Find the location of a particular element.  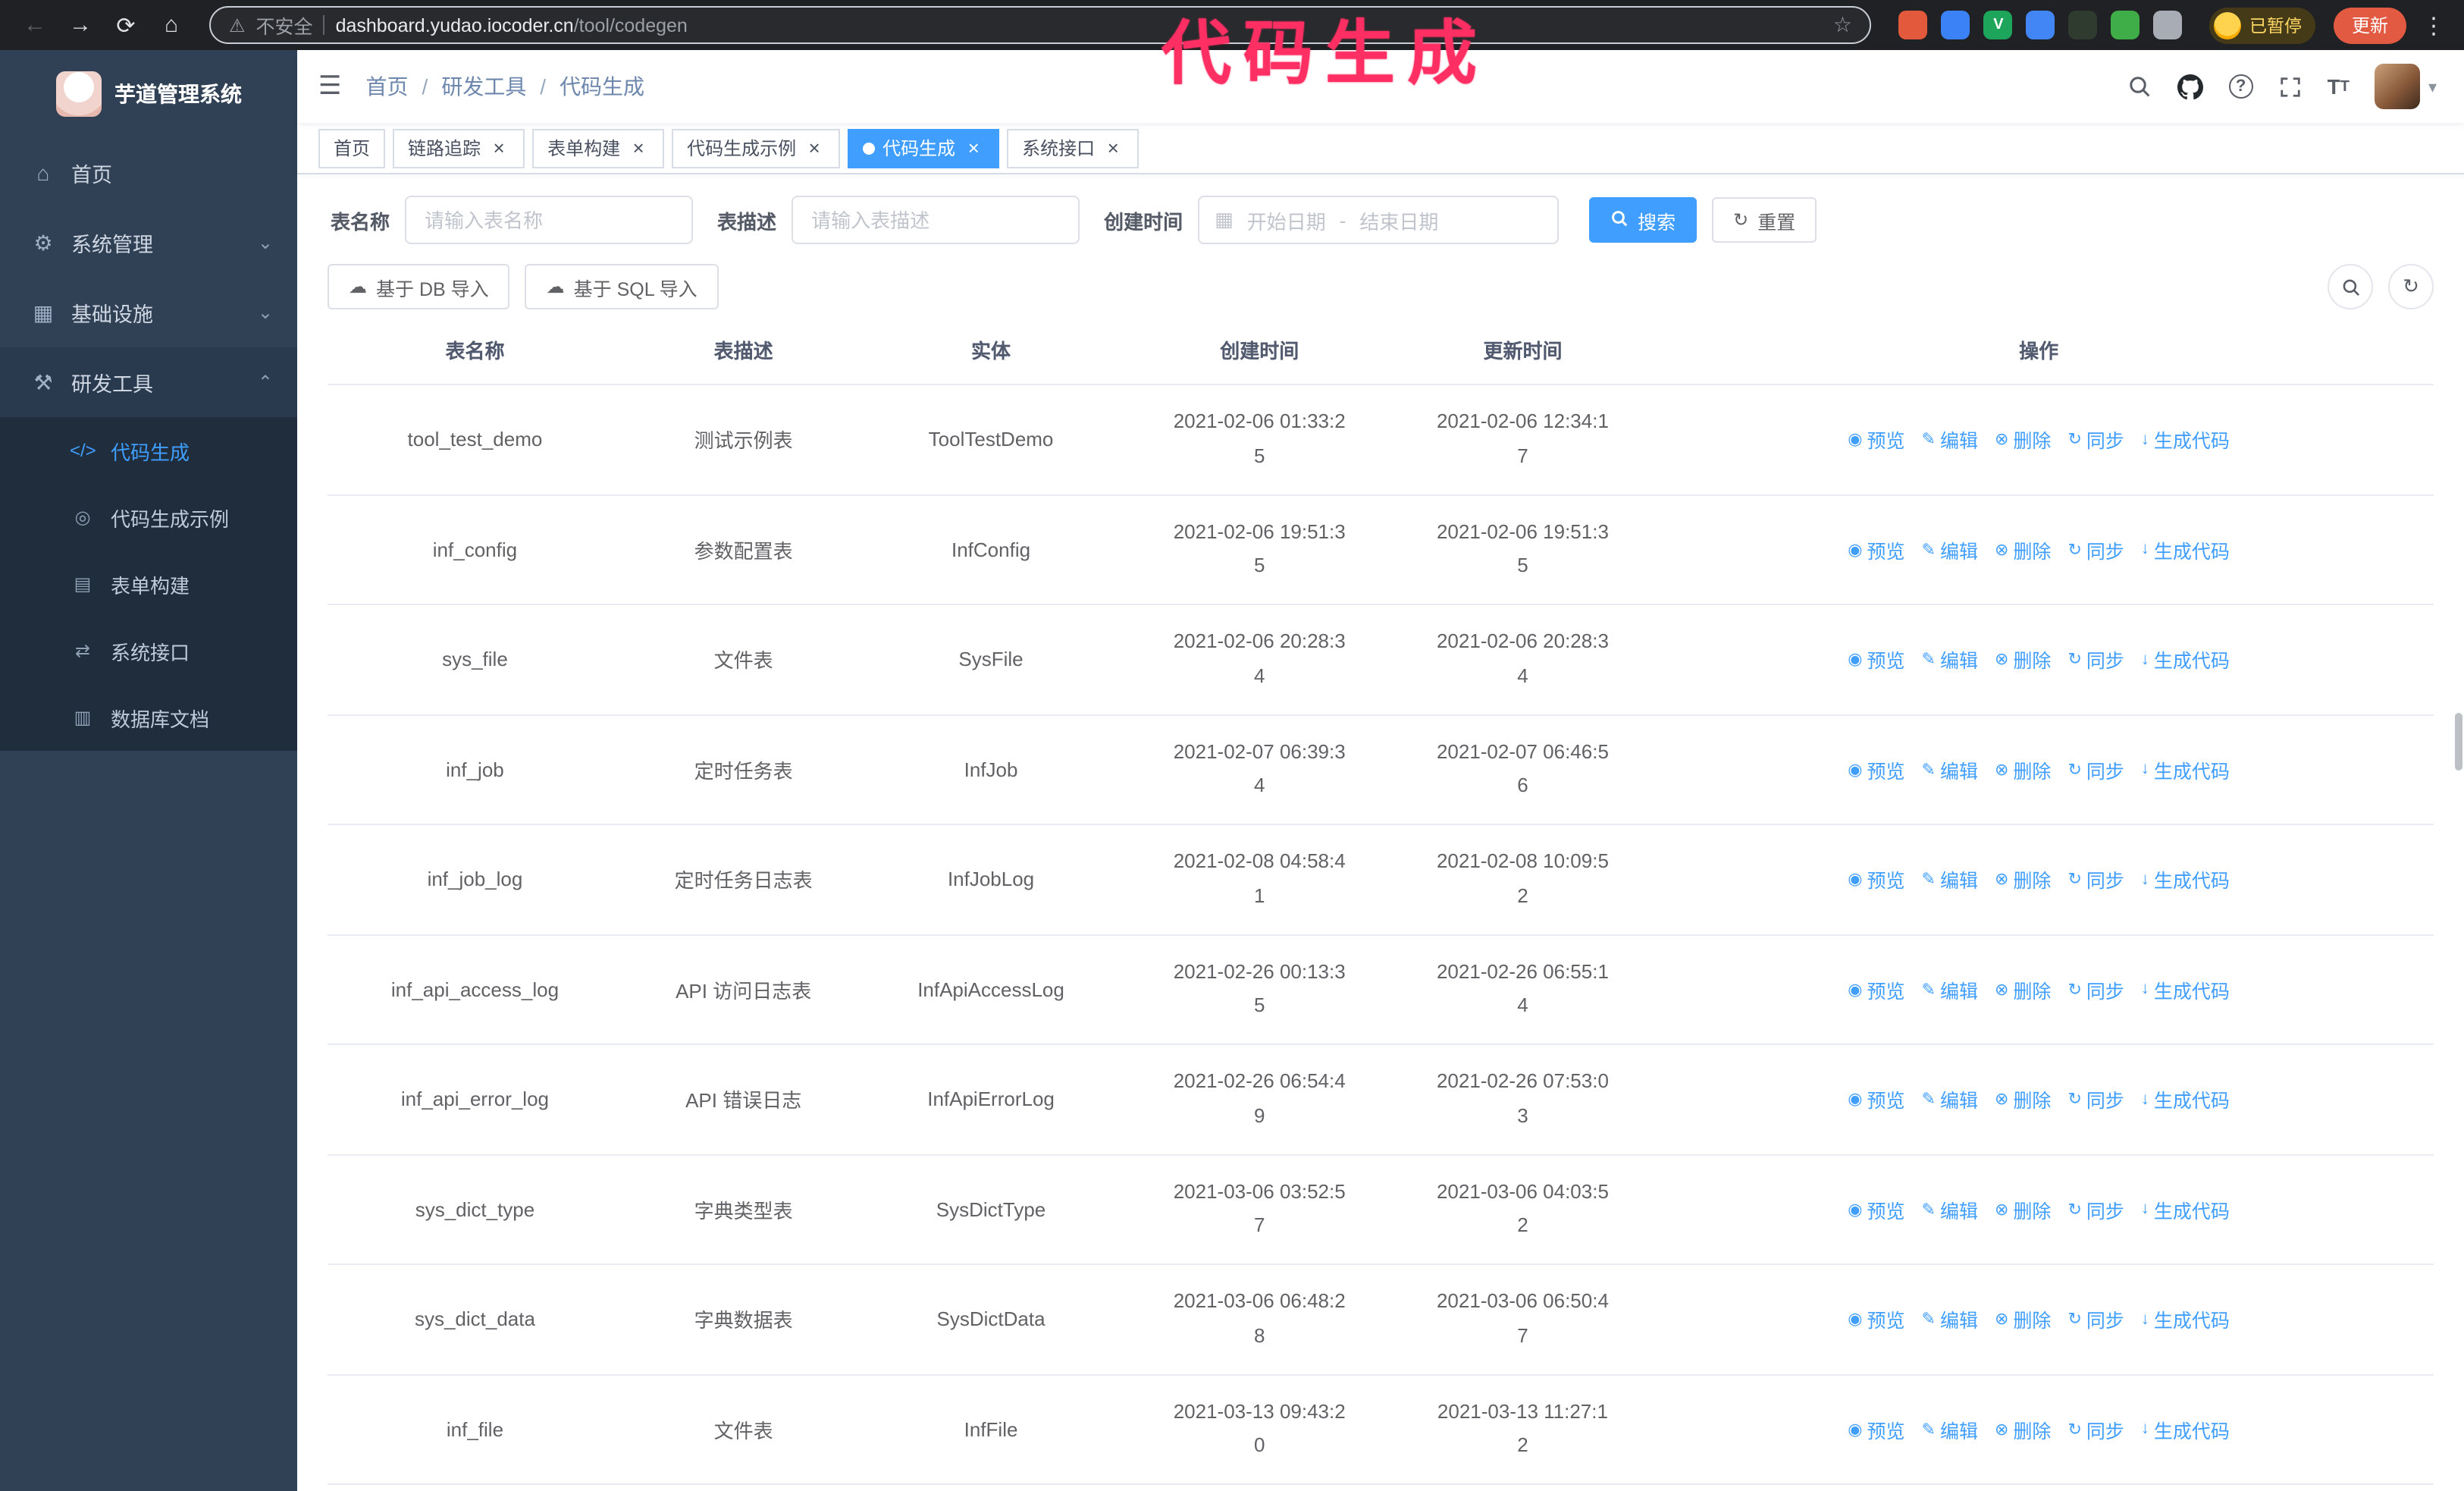

import-sql-button: ☁ 基于 SQL 导入 is located at coordinates (622, 286).